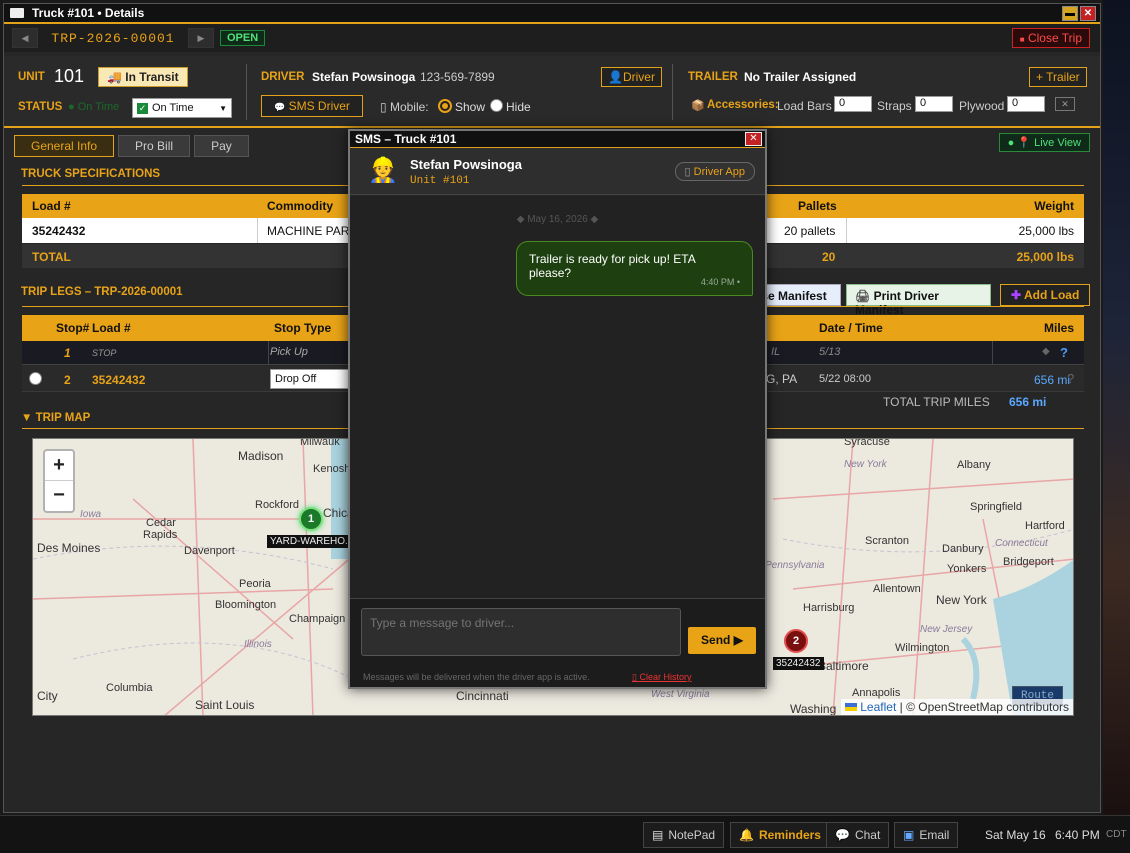  Describe the element at coordinates (858, 835) in the screenshot. I see `chat-button: 💬 Chat` at that location.